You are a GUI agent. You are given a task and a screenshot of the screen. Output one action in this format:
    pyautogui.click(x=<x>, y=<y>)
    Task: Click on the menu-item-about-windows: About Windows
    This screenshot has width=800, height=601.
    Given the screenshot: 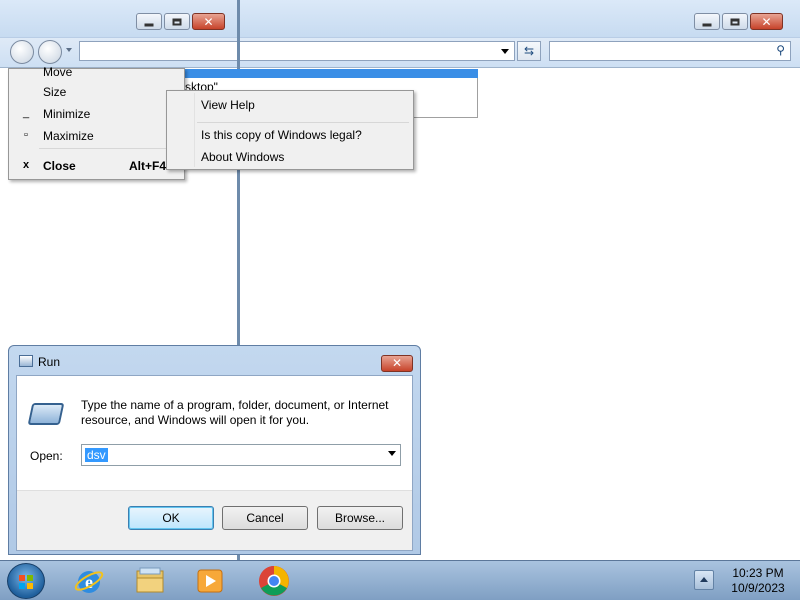 What is the action you would take?
    pyautogui.click(x=290, y=156)
    